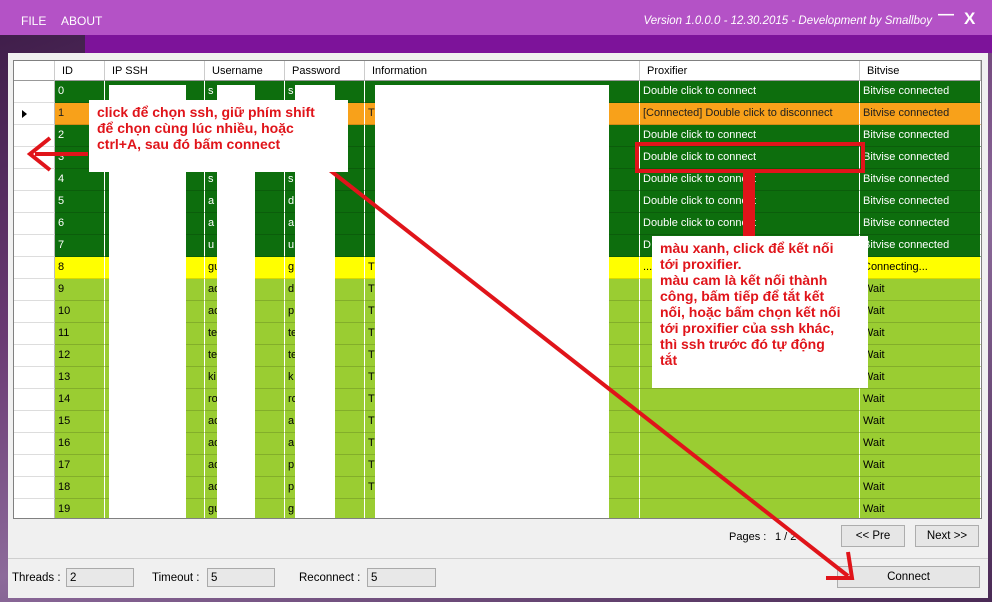 Image resolution: width=992 pixels, height=602 pixels. I want to click on highlight-box, so click(750, 157).